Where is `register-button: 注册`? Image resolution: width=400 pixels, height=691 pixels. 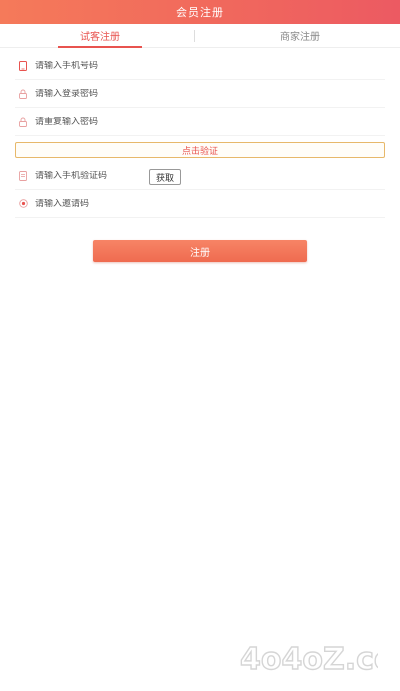 register-button: 注册 is located at coordinates (200, 251).